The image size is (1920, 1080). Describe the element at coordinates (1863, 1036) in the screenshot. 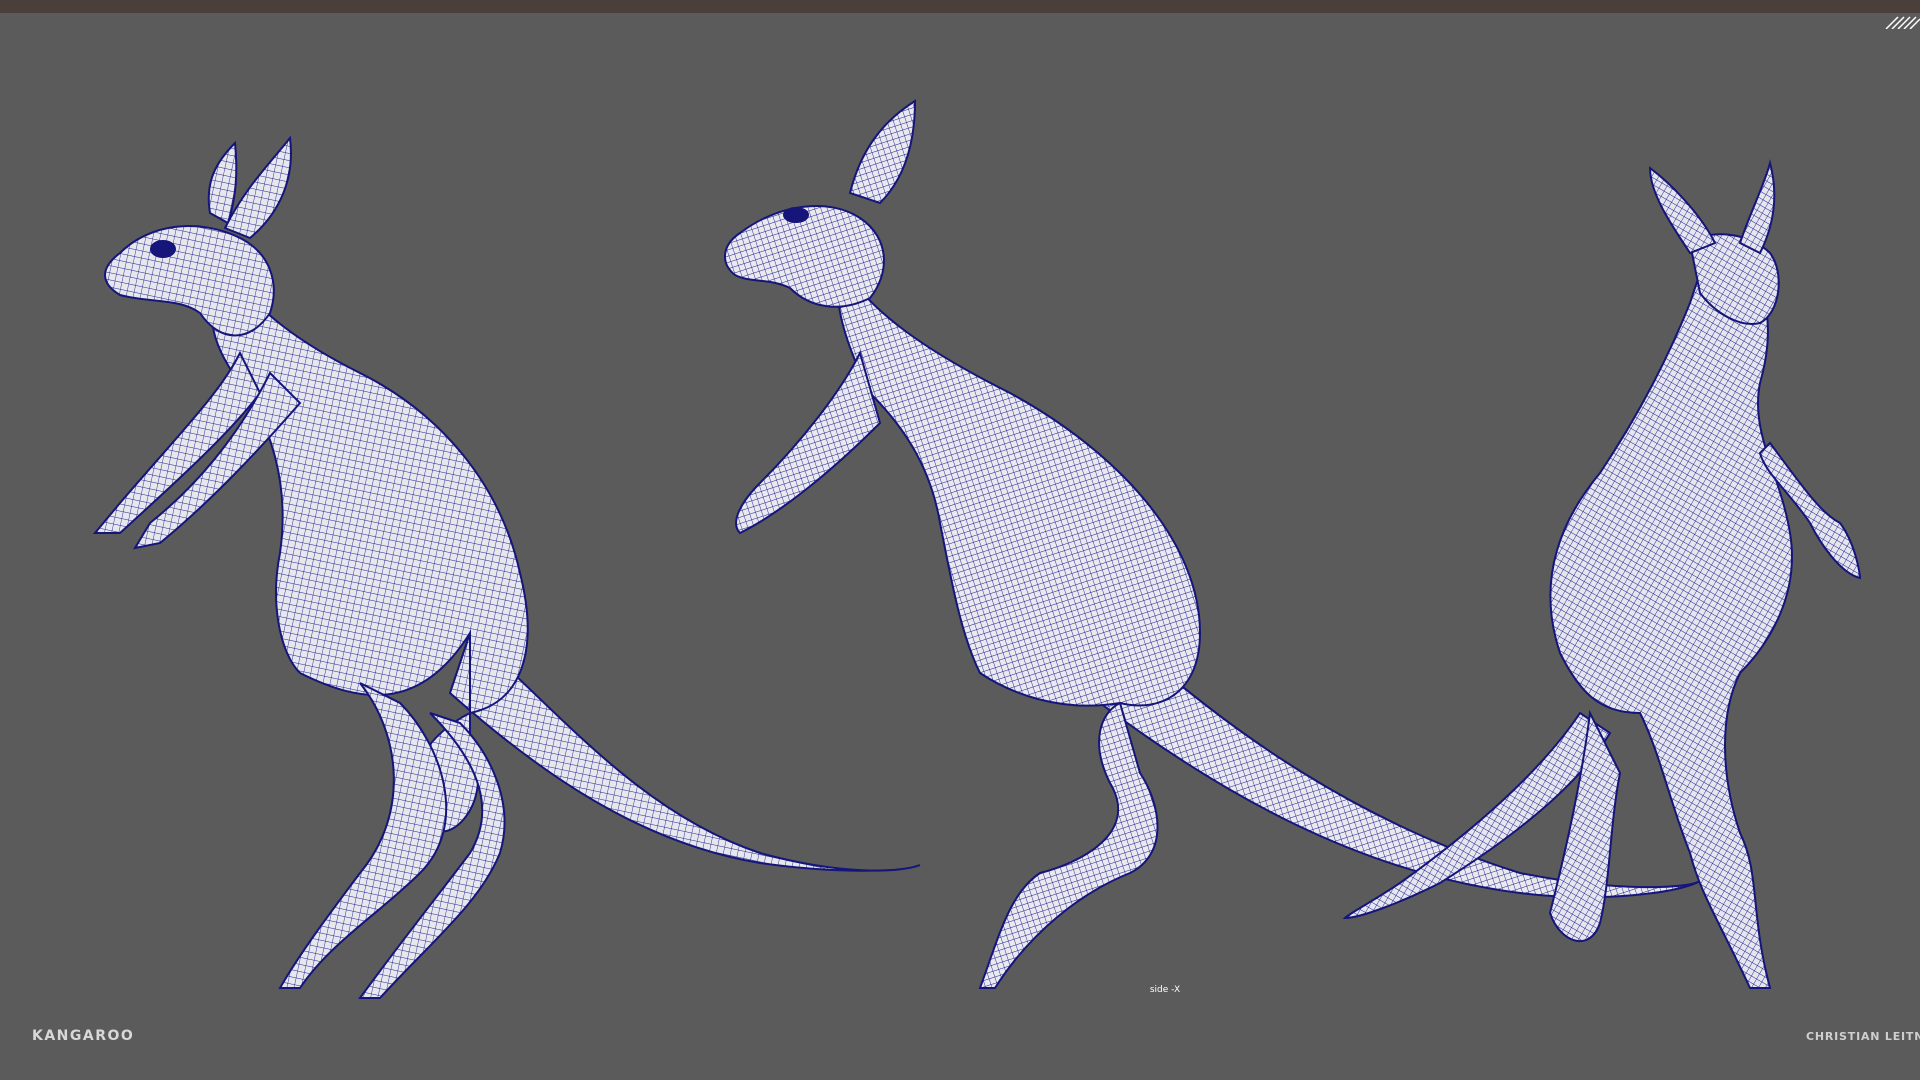

I see `author-credit: CHRISTIAN LEITNE` at that location.